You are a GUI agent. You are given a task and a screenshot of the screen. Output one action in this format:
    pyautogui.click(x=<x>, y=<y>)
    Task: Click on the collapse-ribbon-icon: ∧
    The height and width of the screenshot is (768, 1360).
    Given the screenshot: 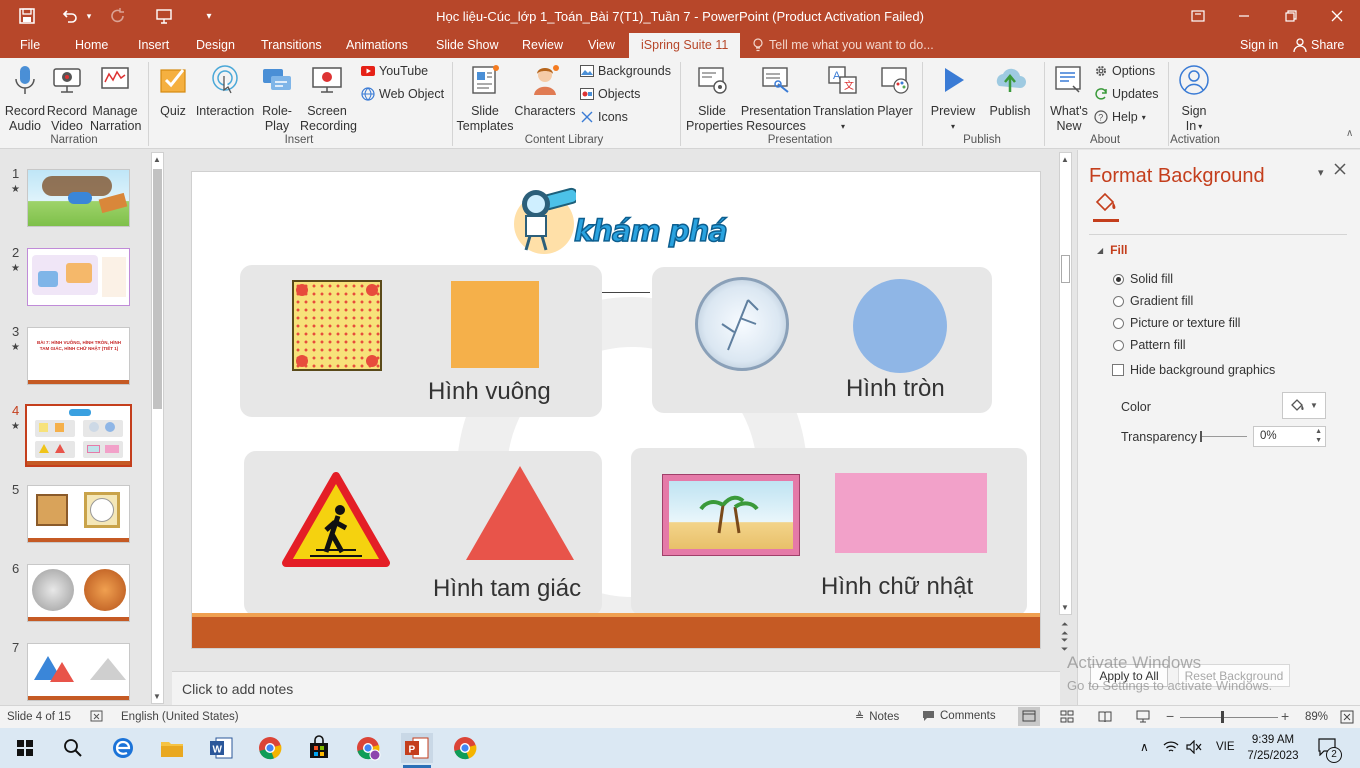 What is the action you would take?
    pyautogui.click(x=1349, y=133)
    